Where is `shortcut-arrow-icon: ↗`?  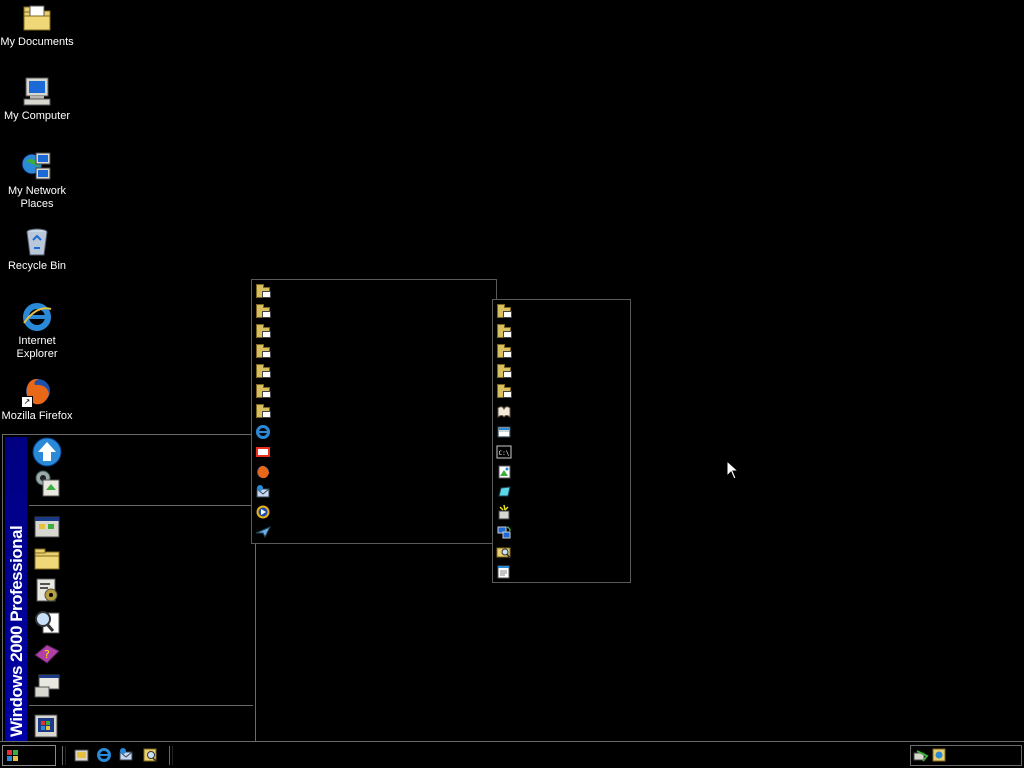 shortcut-arrow-icon: ↗ is located at coordinates (27, 402).